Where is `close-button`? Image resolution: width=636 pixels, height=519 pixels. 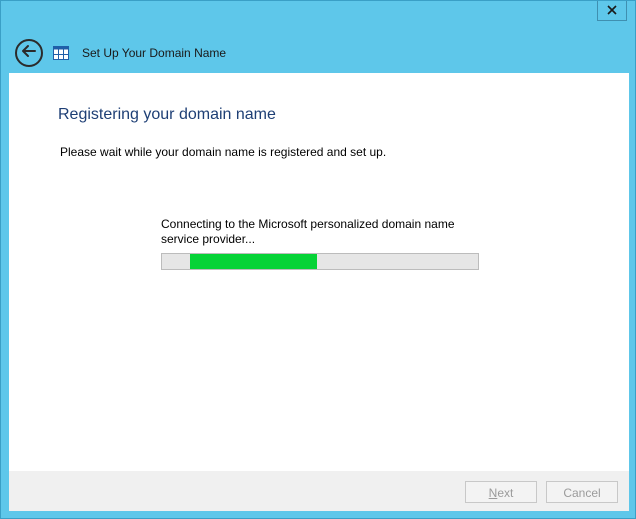
close-button is located at coordinates (612, 11).